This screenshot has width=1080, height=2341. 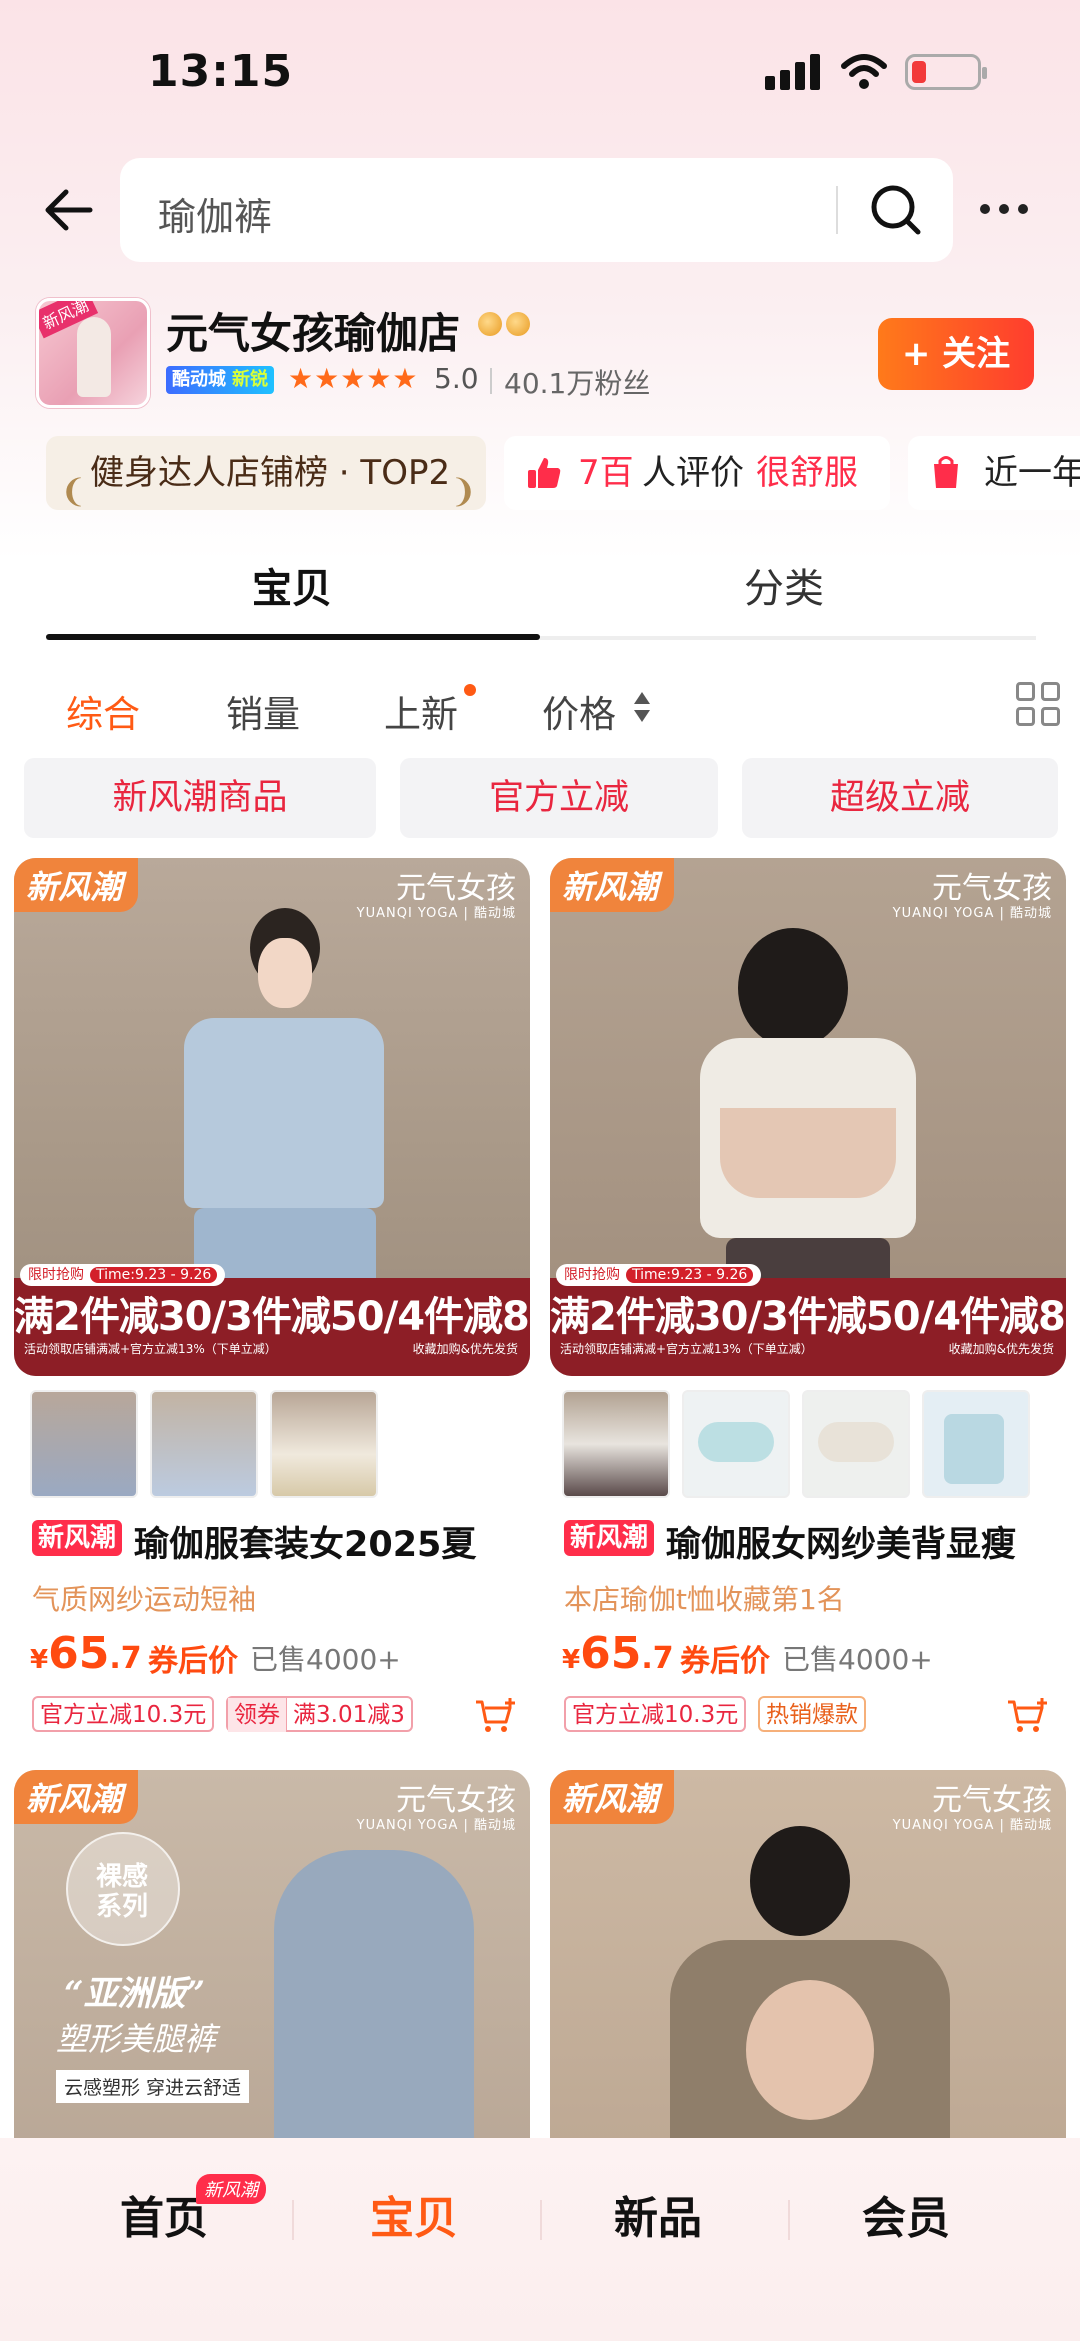 I want to click on home-new-badge: 新风潮, so click(x=231, y=2189).